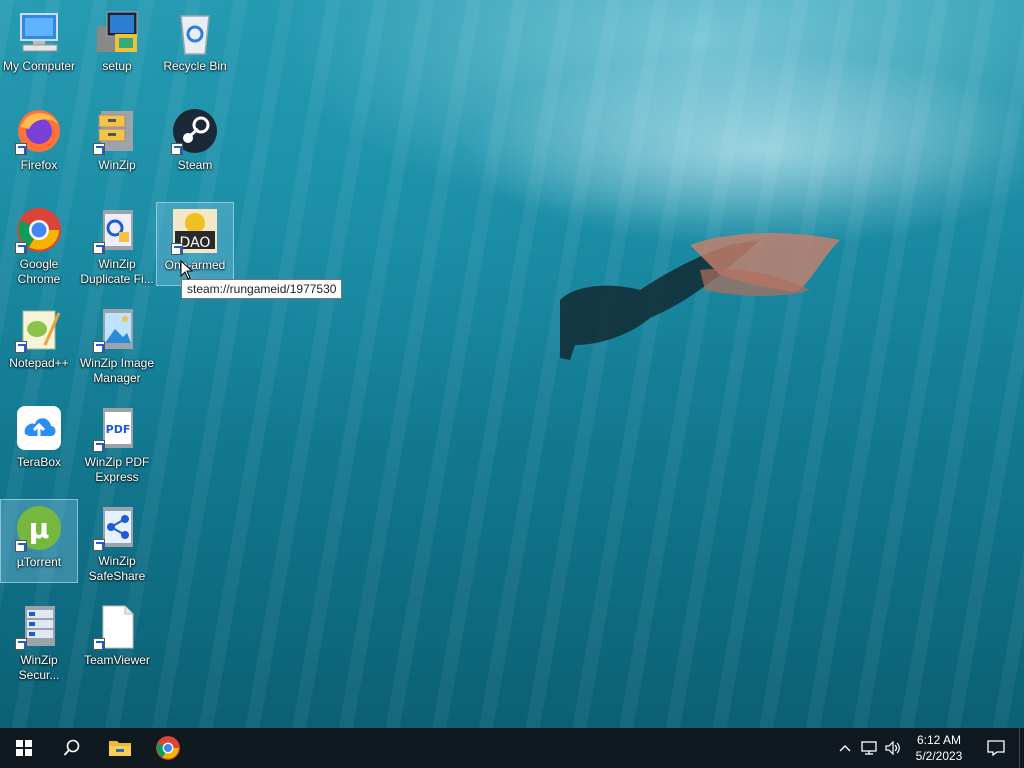 The image size is (1024, 768). I want to click on chrome-taskbar-button, so click(168, 748).